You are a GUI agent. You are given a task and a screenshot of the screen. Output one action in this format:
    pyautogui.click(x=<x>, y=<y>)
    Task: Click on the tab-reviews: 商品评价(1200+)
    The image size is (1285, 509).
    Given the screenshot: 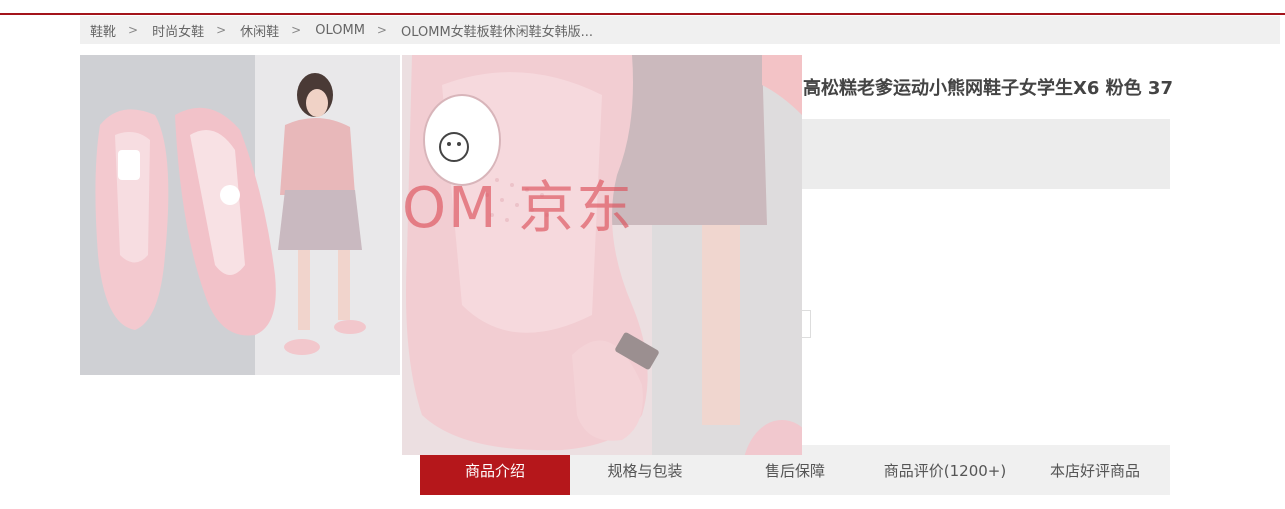 What is the action you would take?
    pyautogui.click(x=945, y=470)
    